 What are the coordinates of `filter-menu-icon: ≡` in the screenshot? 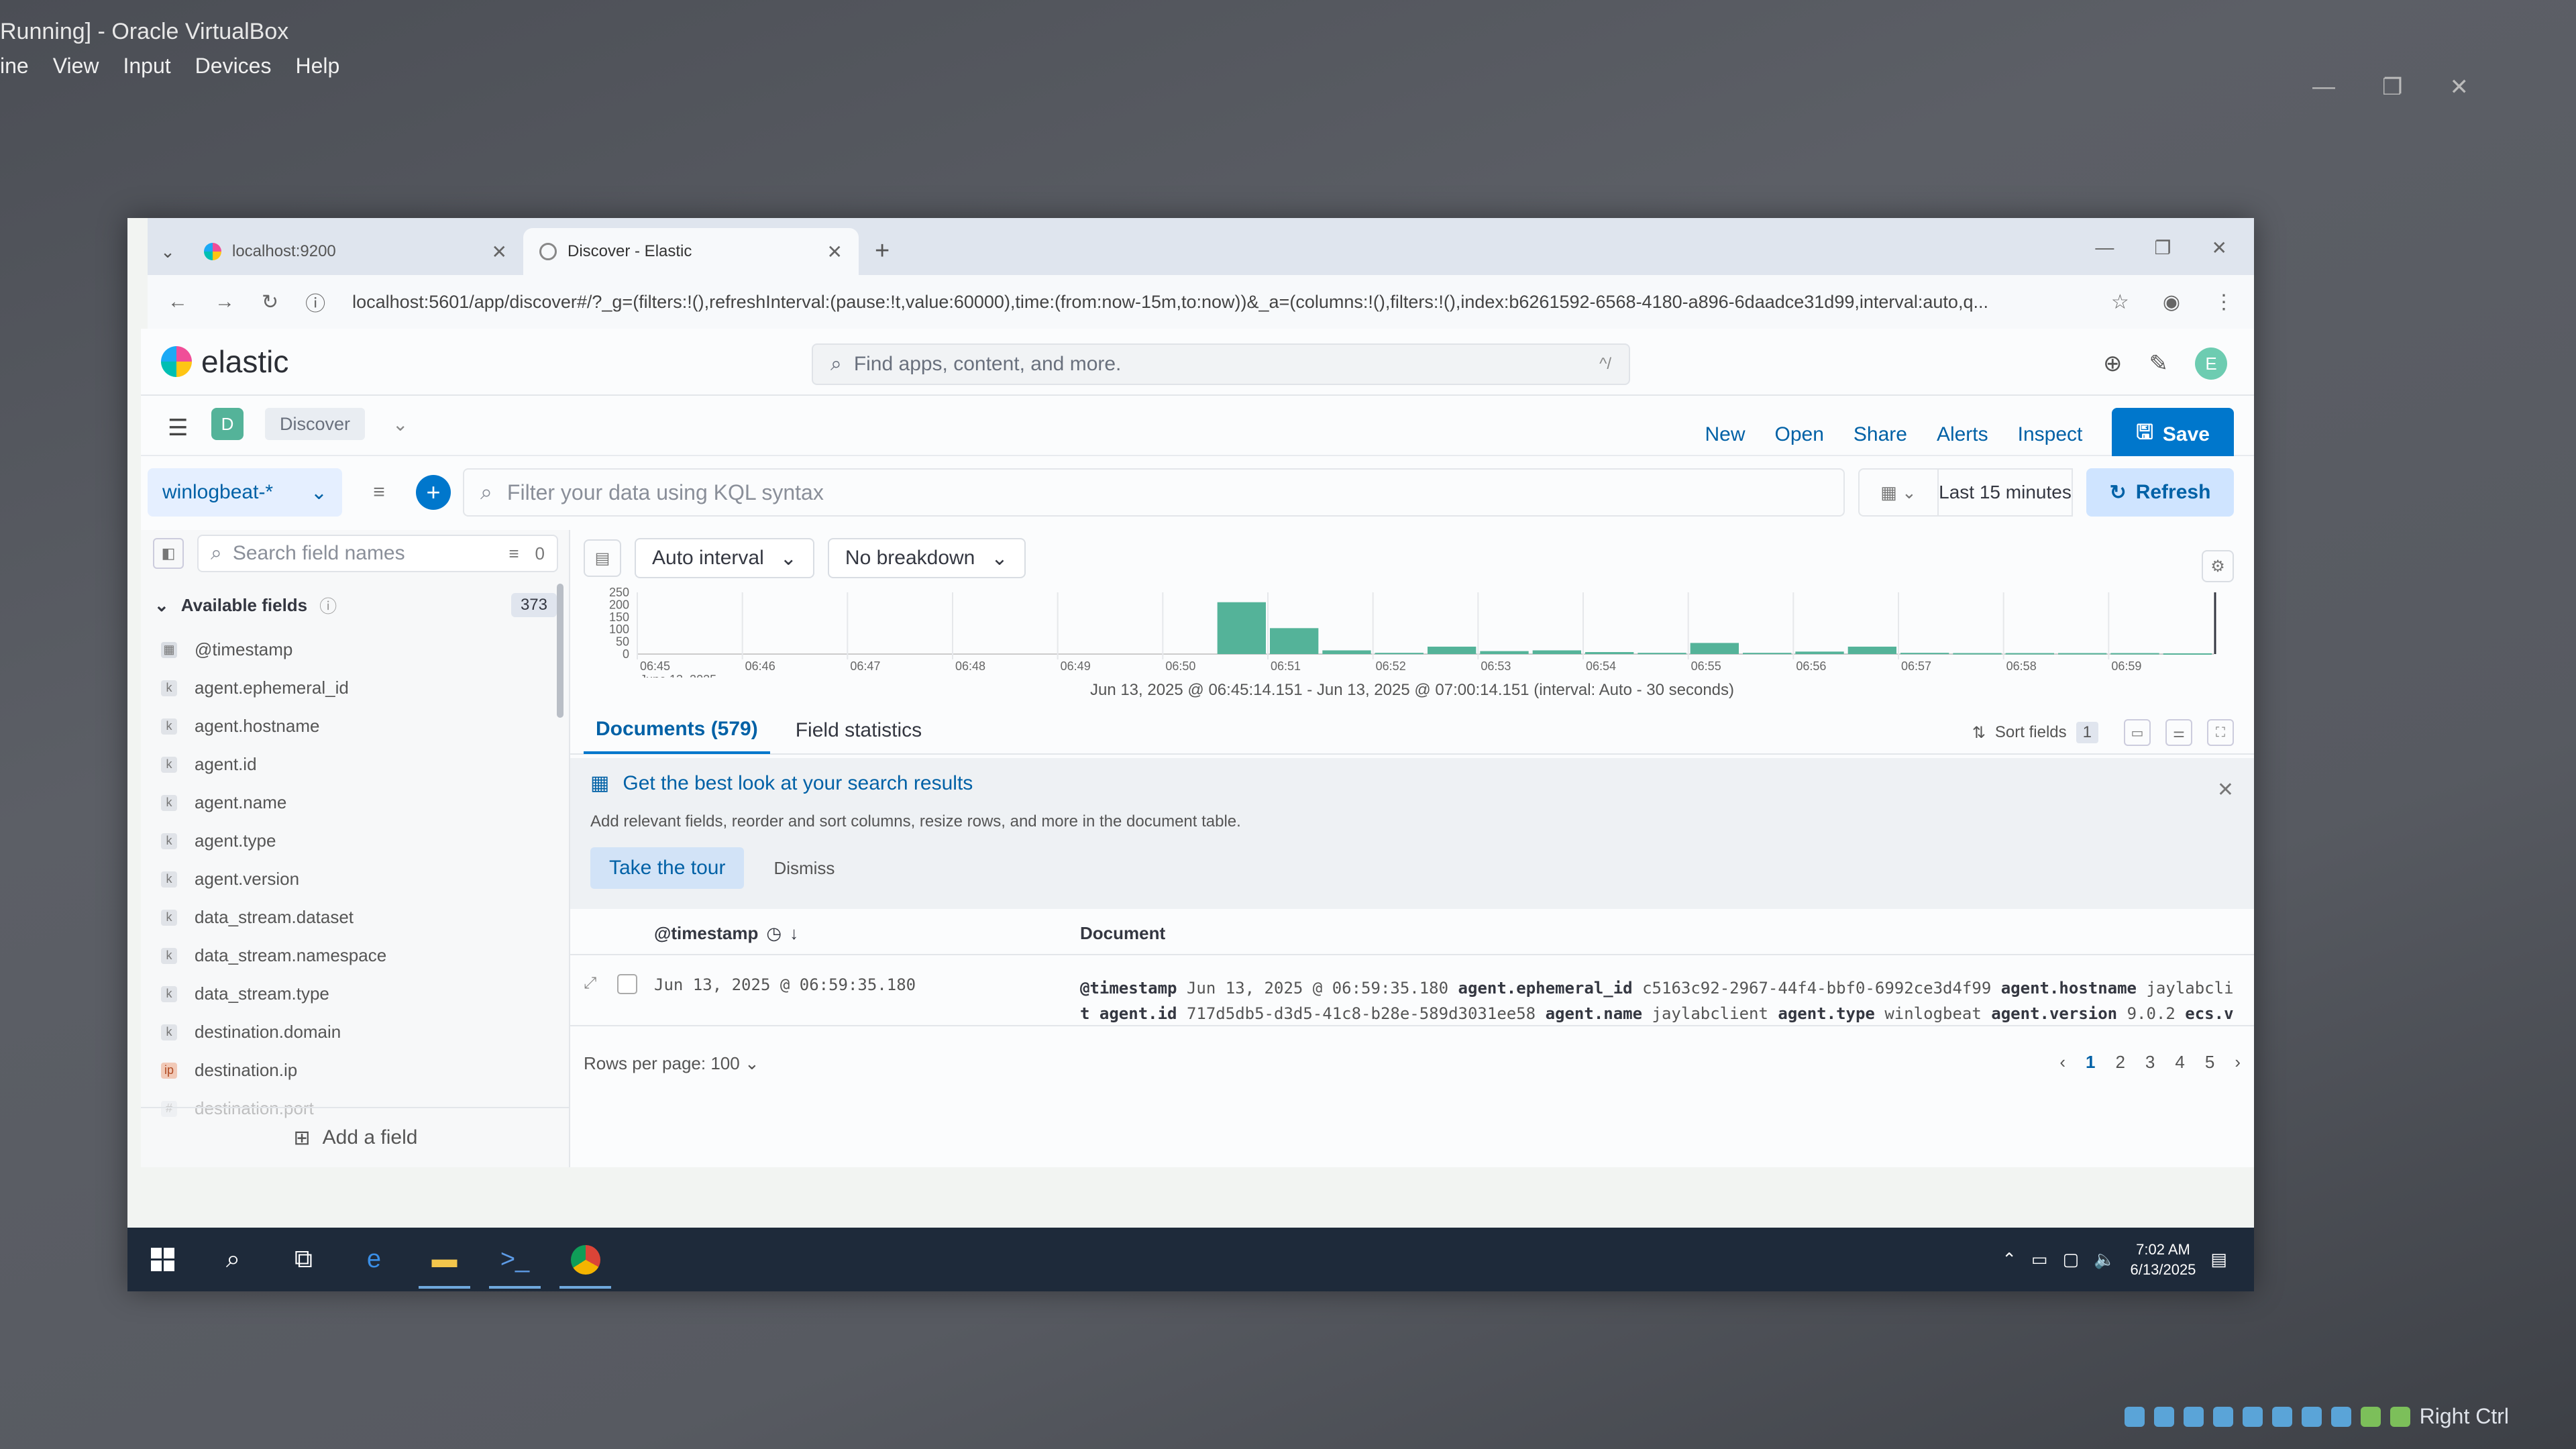 It's located at (379, 492).